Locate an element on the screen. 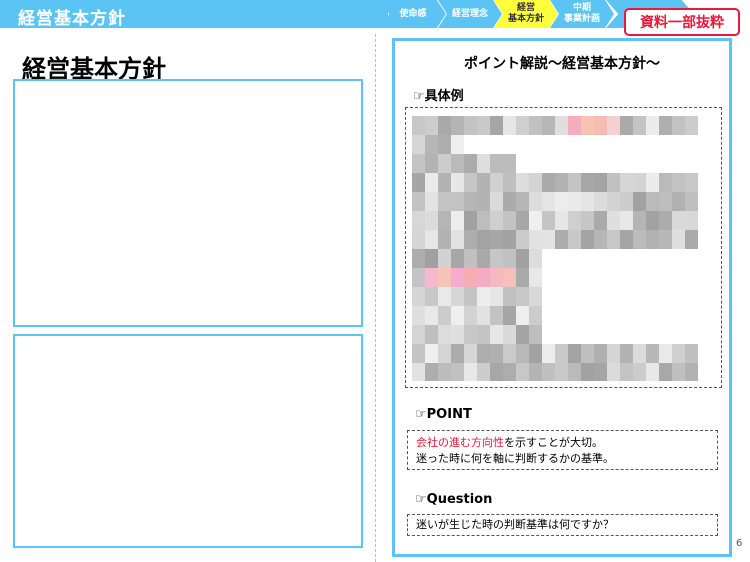 The image size is (750, 562). step-basic-policy-label: 経営 基本方針 is located at coordinates (525, 13).